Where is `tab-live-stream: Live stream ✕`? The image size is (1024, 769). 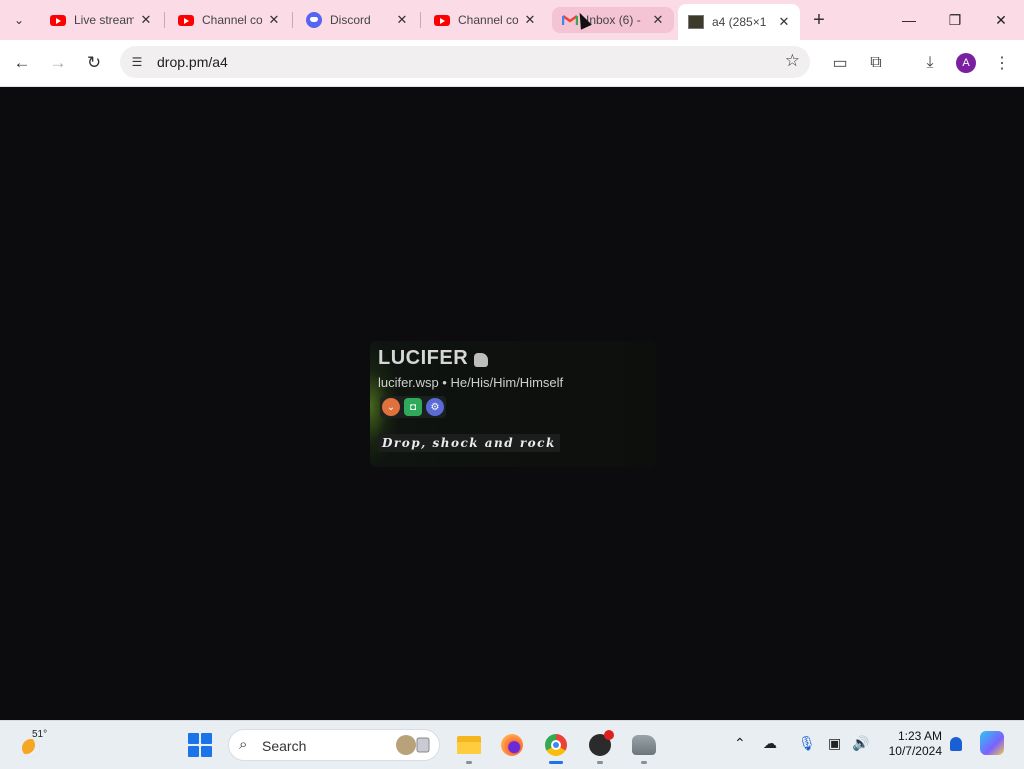 tab-live-stream: Live stream ✕ is located at coordinates (101, 20).